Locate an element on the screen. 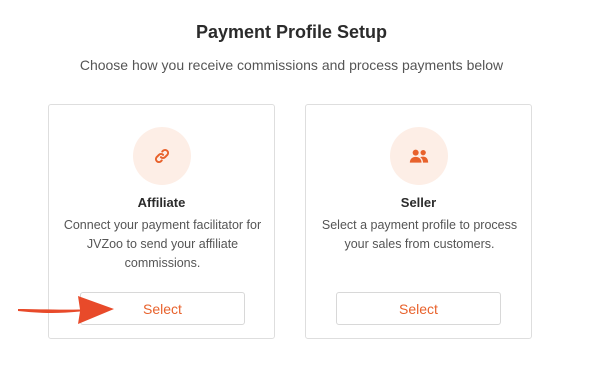 The image size is (595, 375). affiliate-icon-badge is located at coordinates (161, 156).